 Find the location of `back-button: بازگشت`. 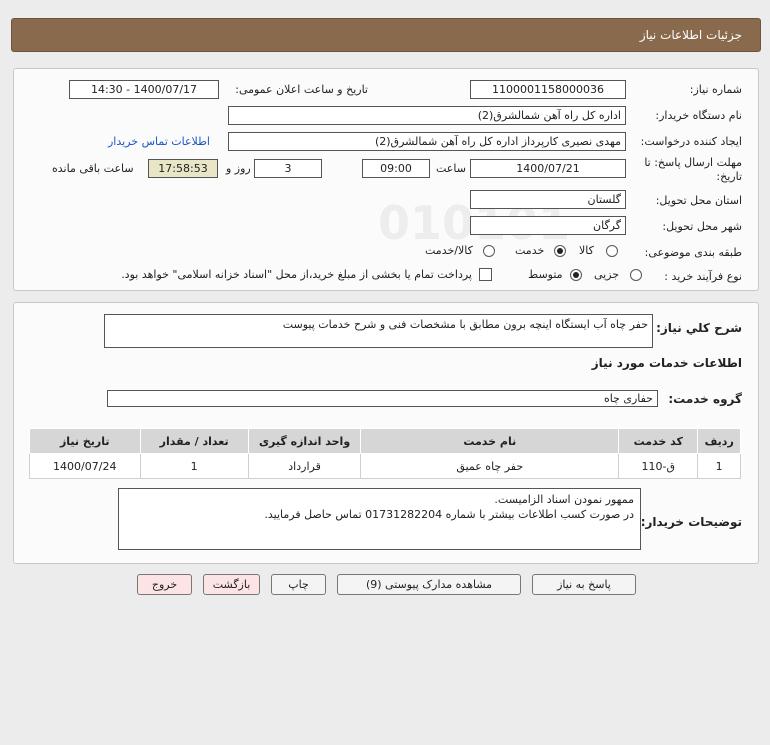

back-button: بازگشت is located at coordinates (231, 584).